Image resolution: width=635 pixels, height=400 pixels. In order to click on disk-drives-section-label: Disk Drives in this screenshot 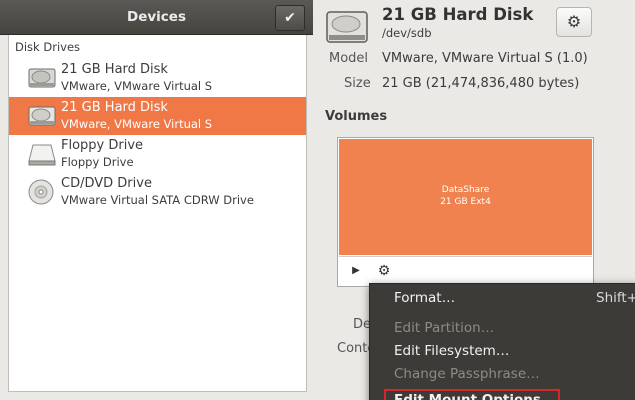, I will do `click(48, 47)`.